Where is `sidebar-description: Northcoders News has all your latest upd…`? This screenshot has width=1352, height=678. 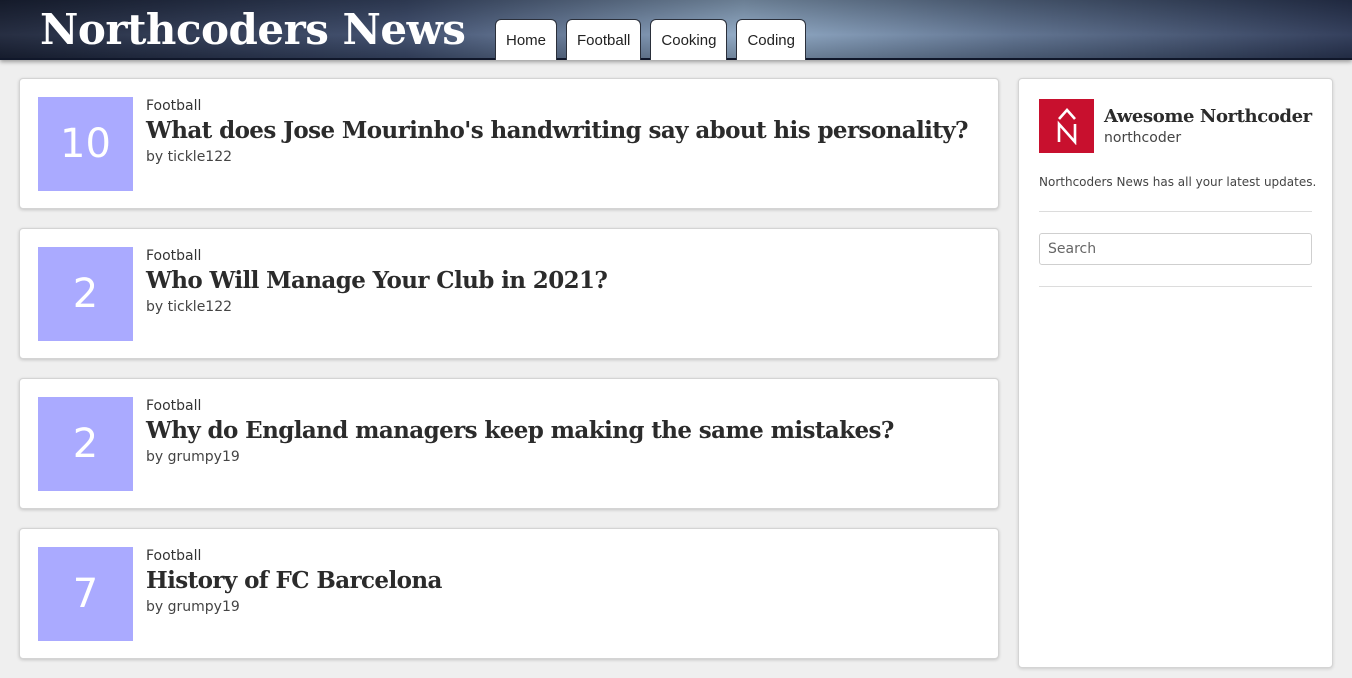 sidebar-description: Northcoders News has all your latest upd… is located at coordinates (1178, 182).